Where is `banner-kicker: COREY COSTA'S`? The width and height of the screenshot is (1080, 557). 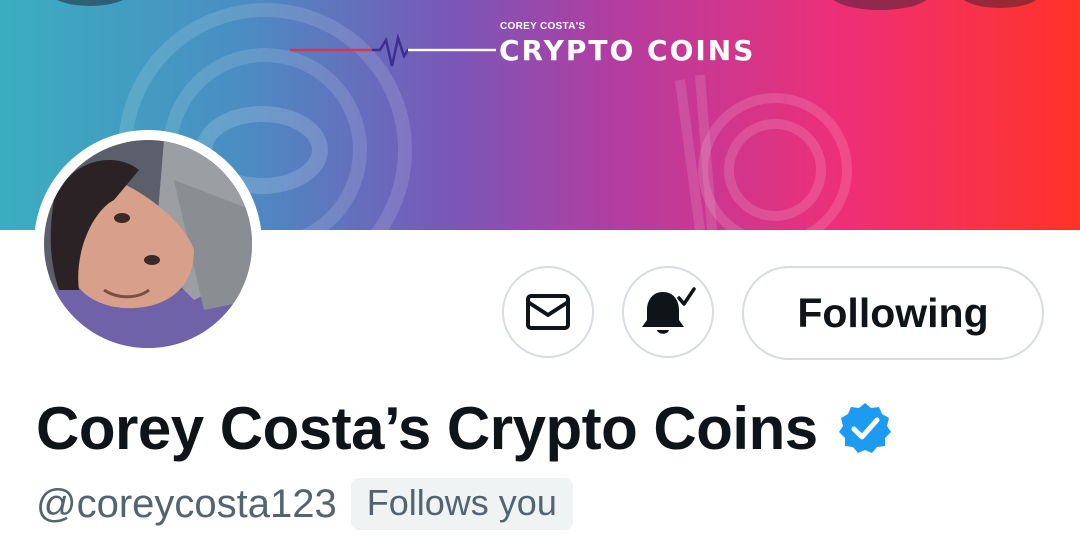 banner-kicker: COREY COSTA'S is located at coordinates (543, 26).